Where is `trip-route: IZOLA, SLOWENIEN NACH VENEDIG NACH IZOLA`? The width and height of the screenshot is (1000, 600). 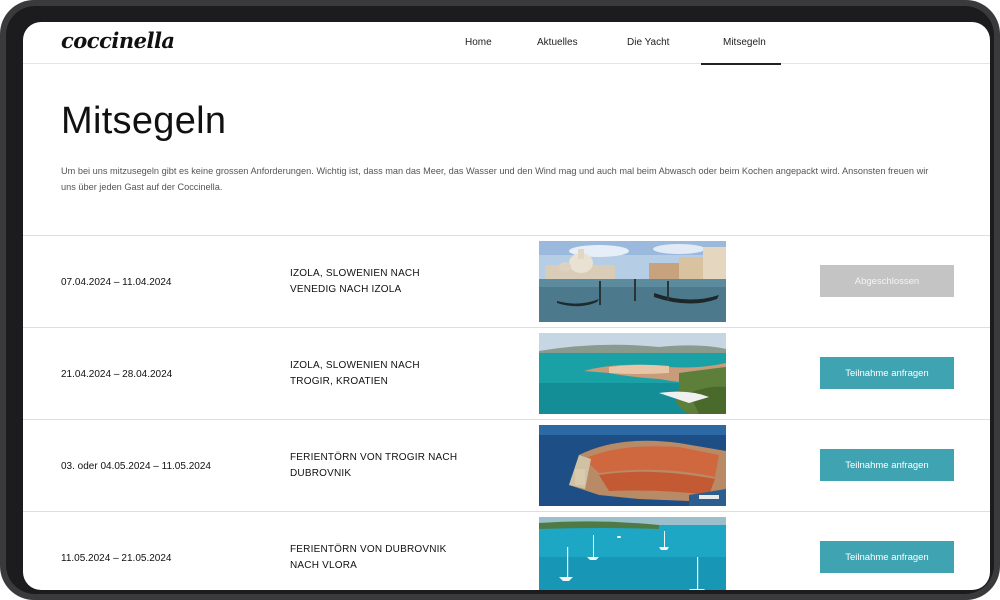
trip-route: IZOLA, SLOWENIEN NACH VENEDIG NACH IZOLA is located at coordinates (355, 281).